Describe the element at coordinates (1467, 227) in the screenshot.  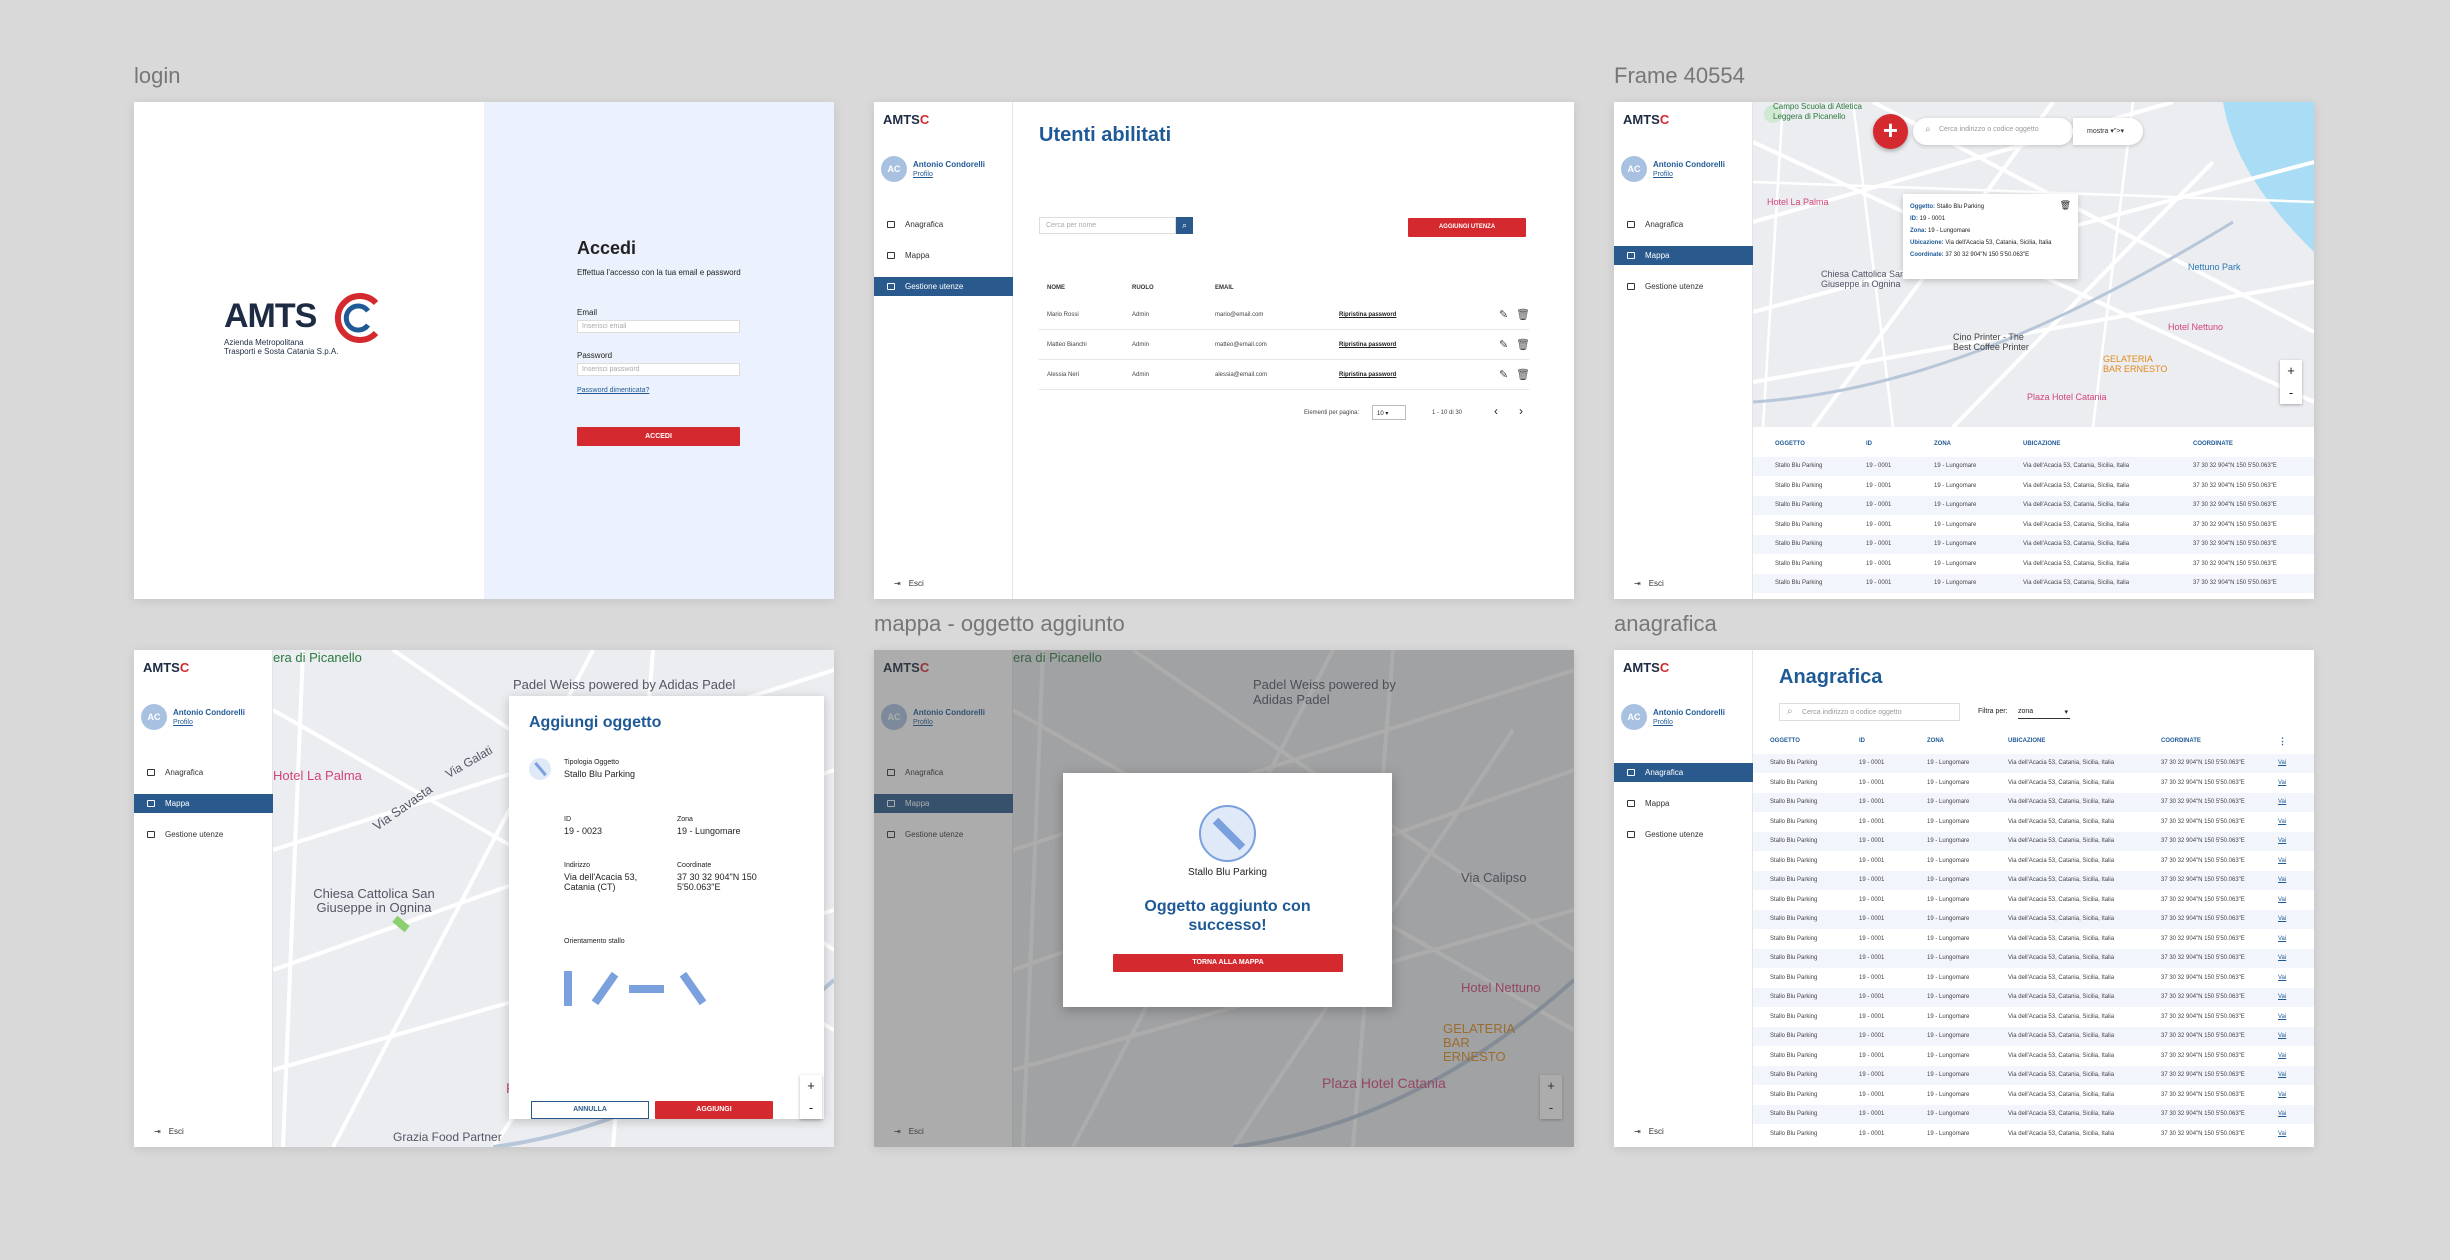
I see `add-user-button: AGGIUNGI UTENZA` at that location.